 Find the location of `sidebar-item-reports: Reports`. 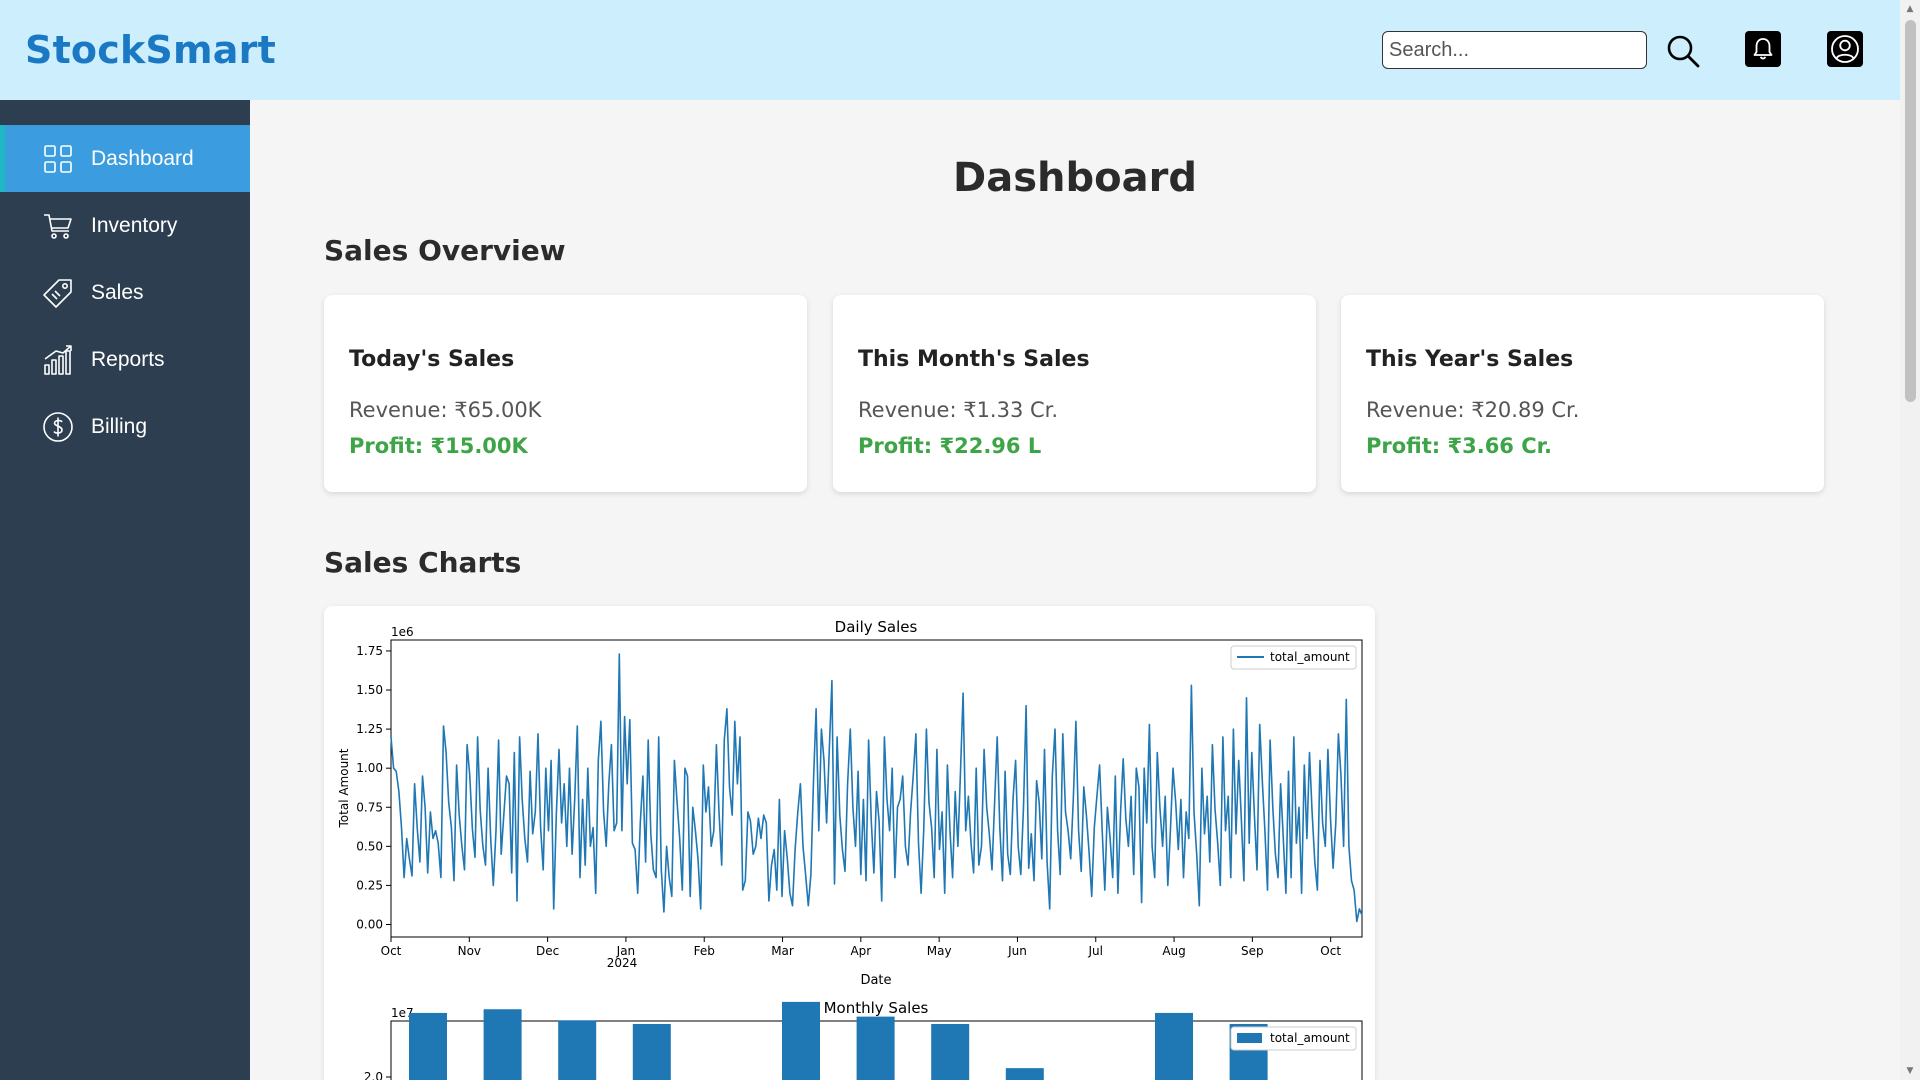

sidebar-item-reports: Reports is located at coordinates (125, 359).